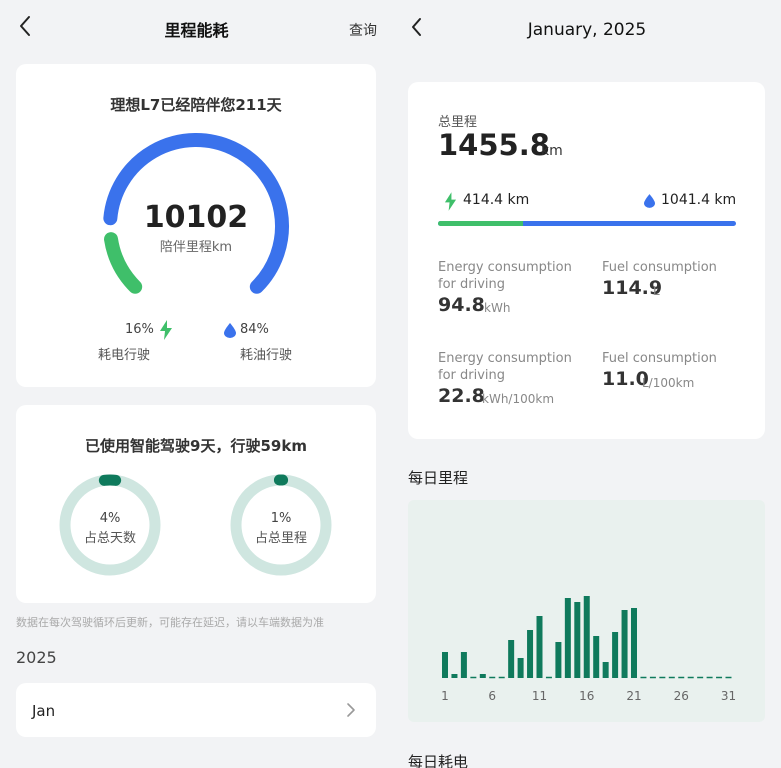 This screenshot has height=768, width=781. I want to click on daily-mileage-chart: 1 6 11 16 21 26 31, so click(586, 611).